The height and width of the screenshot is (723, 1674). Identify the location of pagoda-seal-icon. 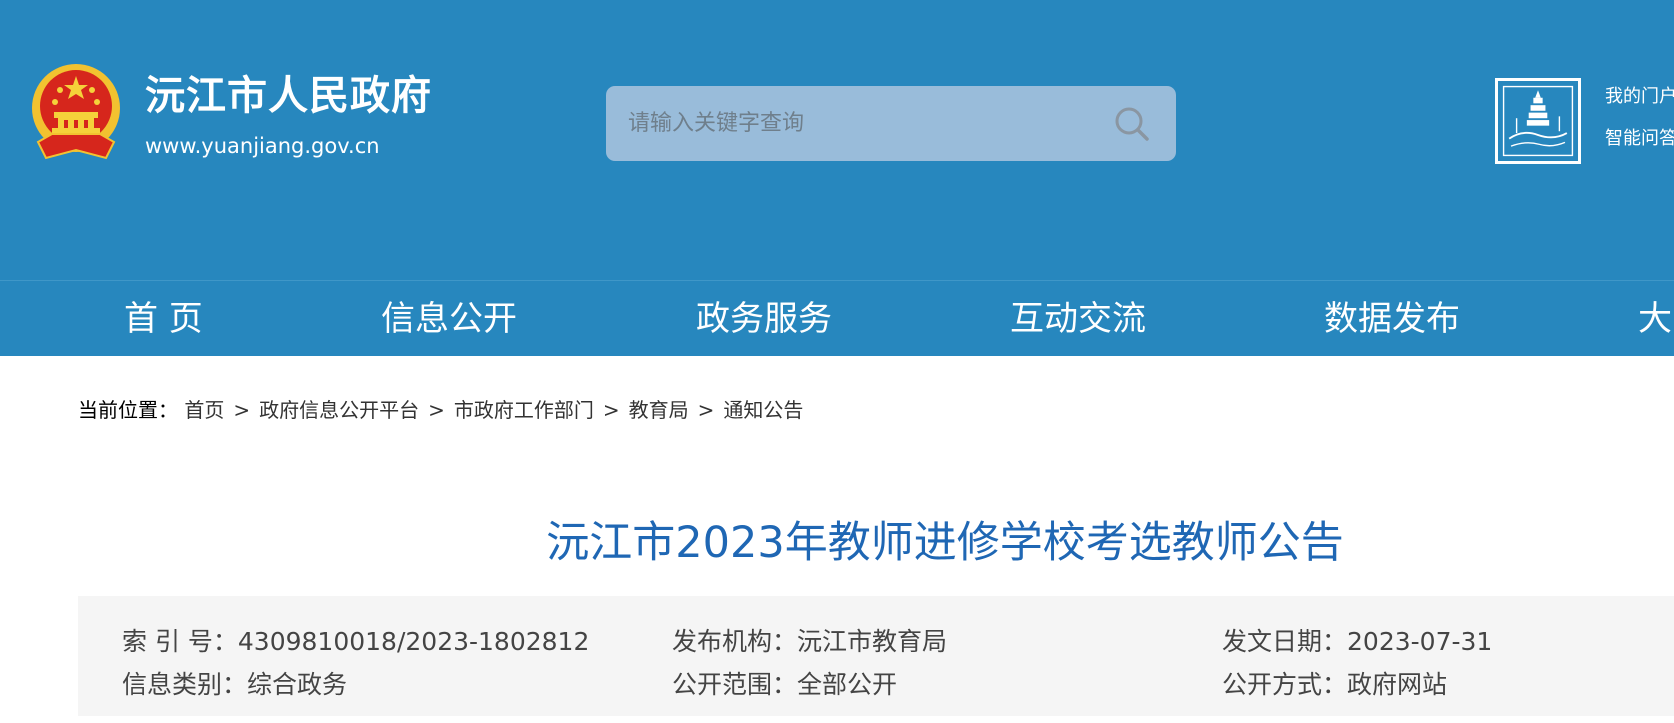
(1538, 121).